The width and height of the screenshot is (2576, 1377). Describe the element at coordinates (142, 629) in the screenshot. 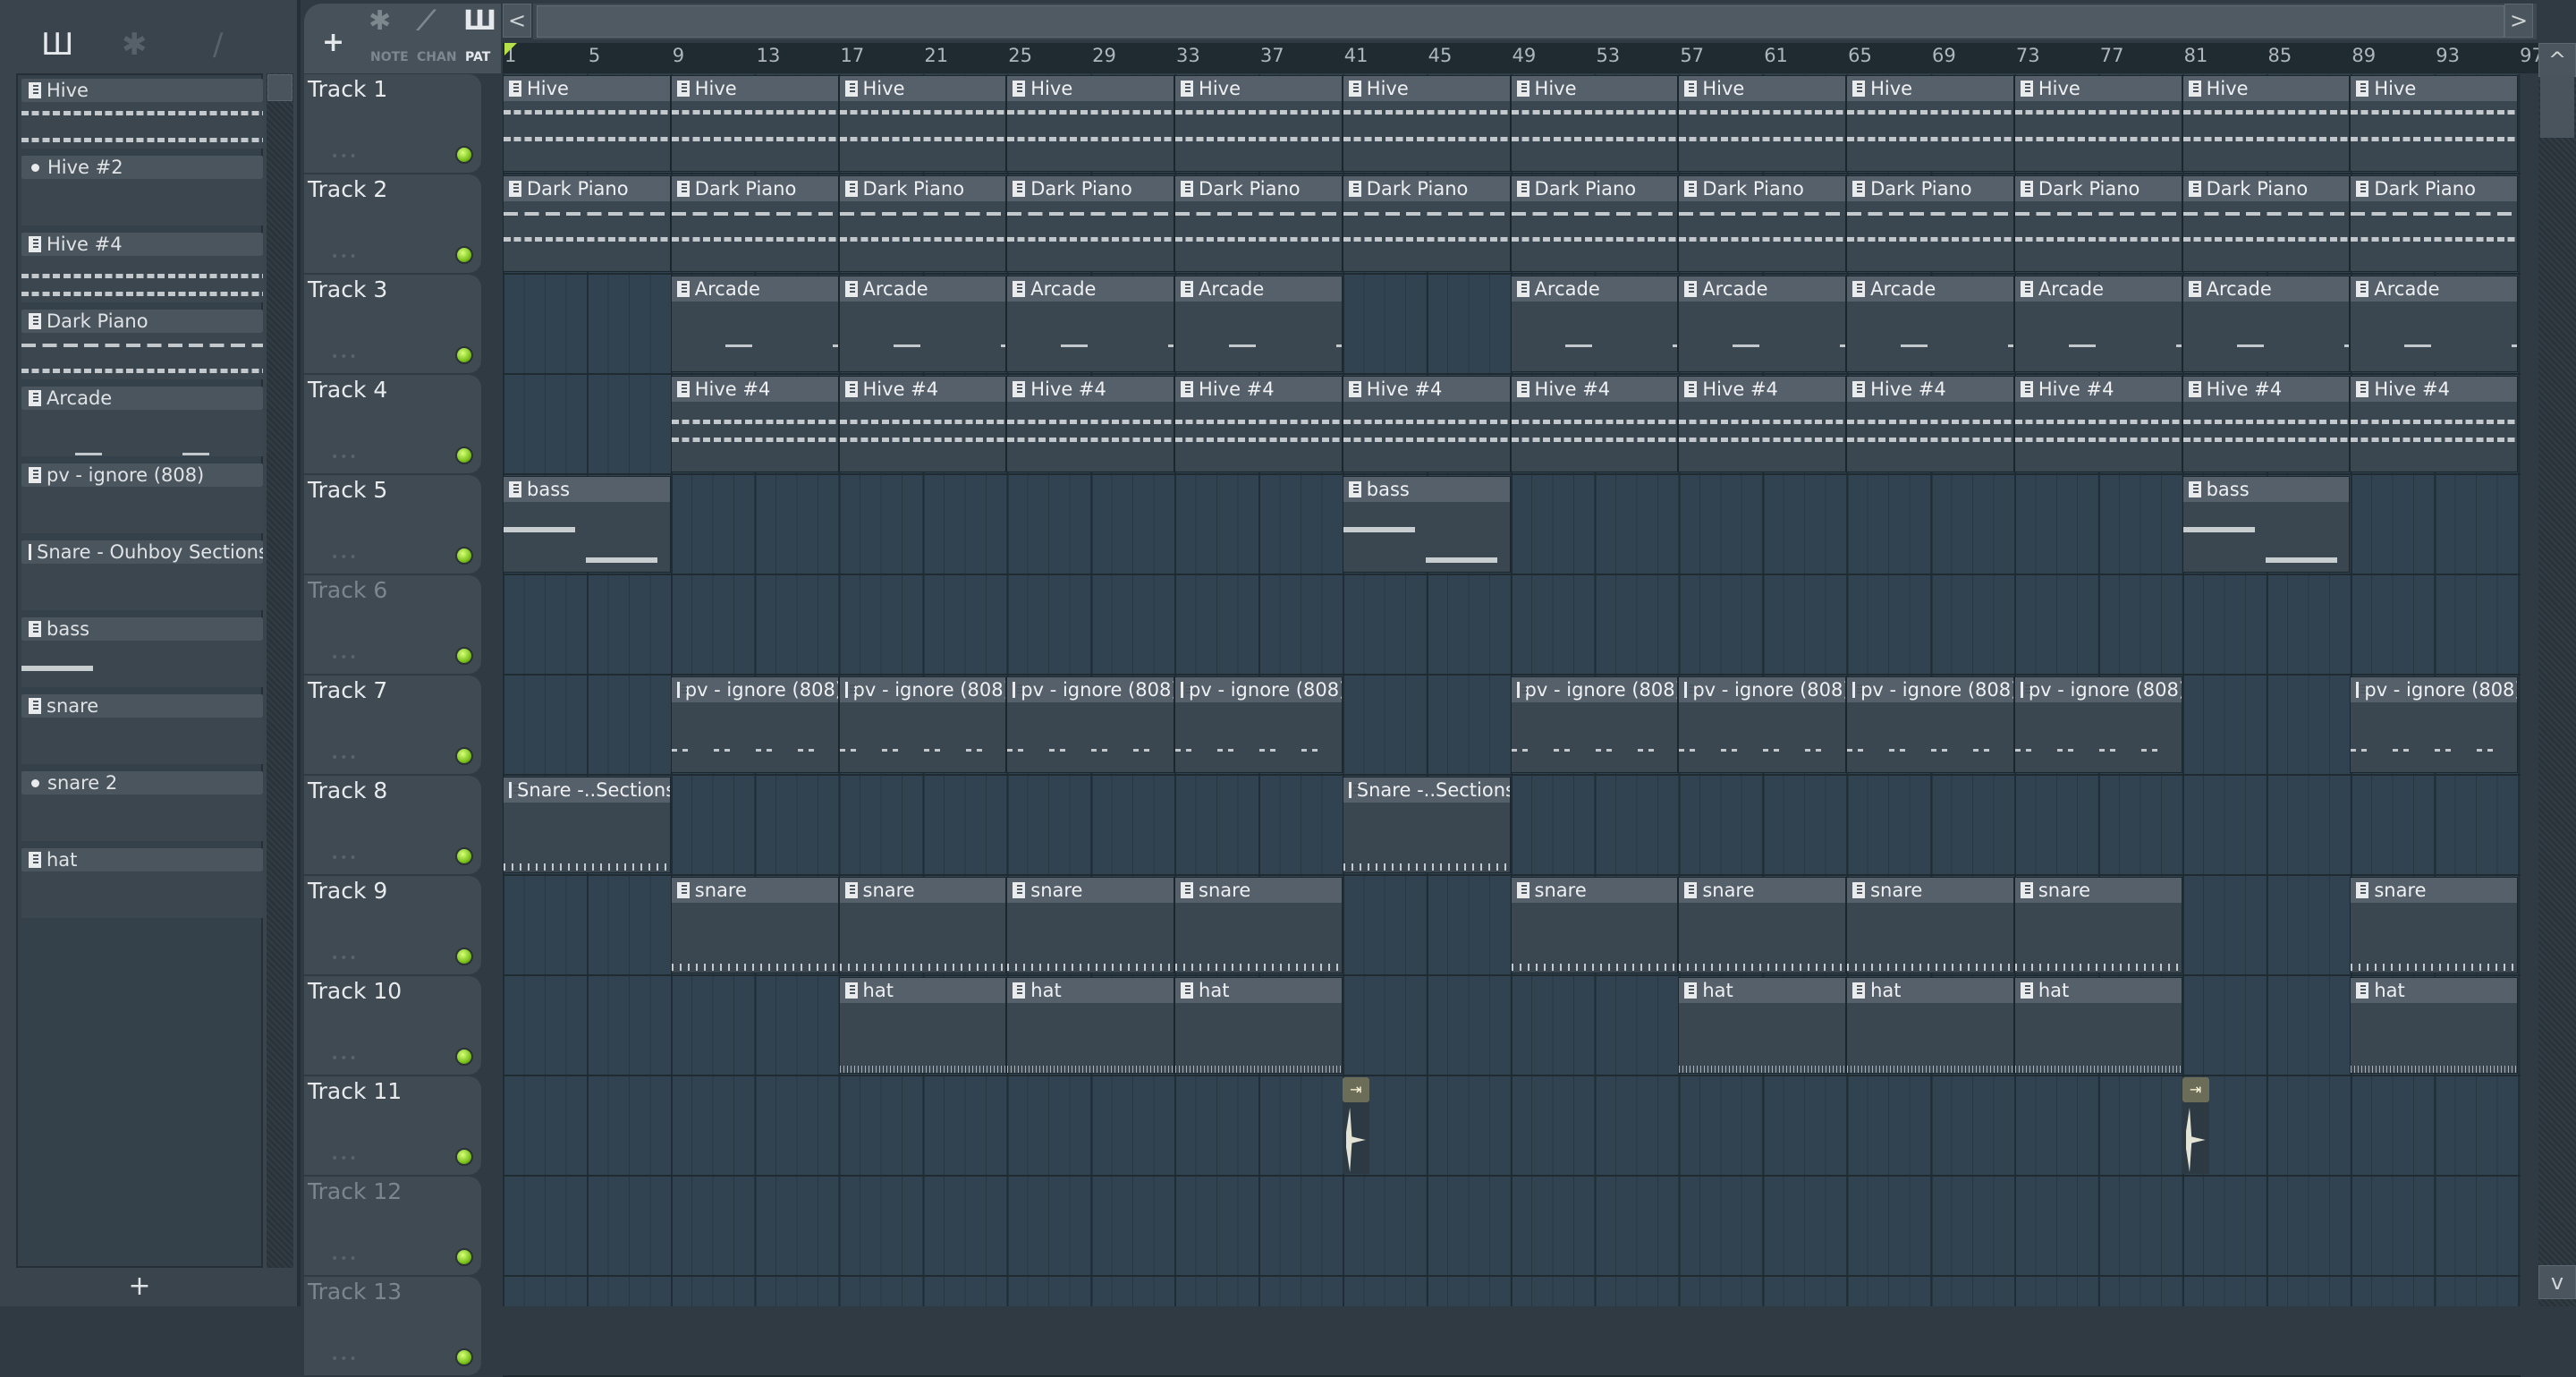

I see `pattern-header: bass` at that location.